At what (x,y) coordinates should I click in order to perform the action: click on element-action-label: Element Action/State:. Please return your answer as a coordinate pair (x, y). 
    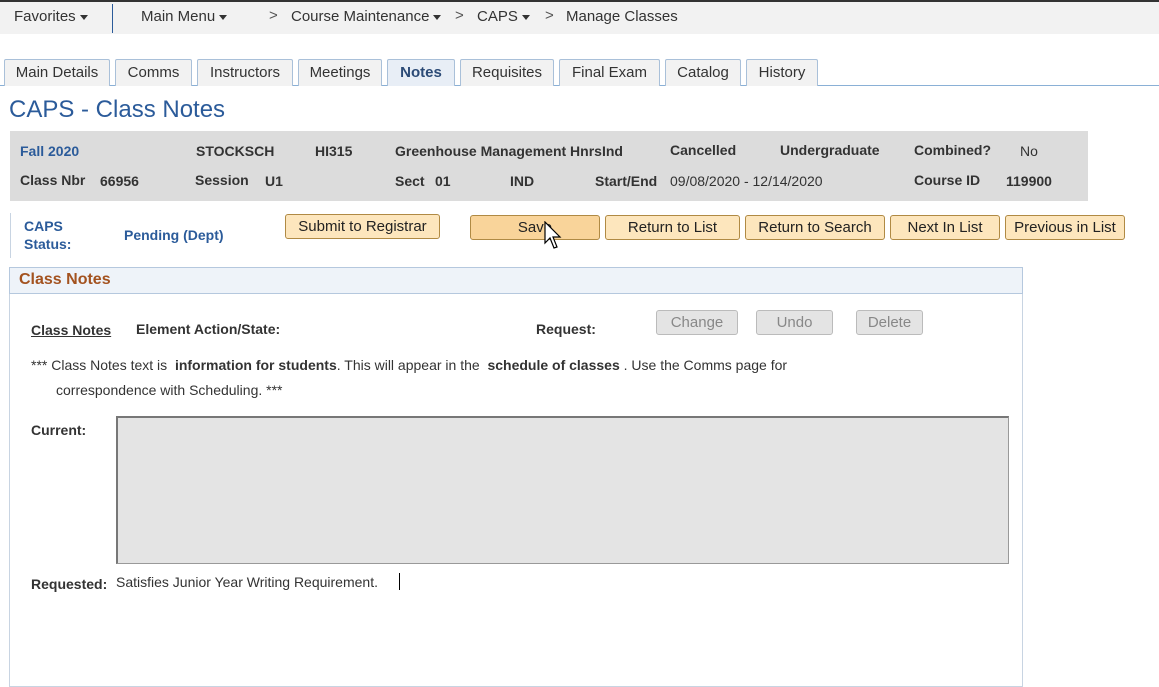
    Looking at the image, I should click on (208, 329).